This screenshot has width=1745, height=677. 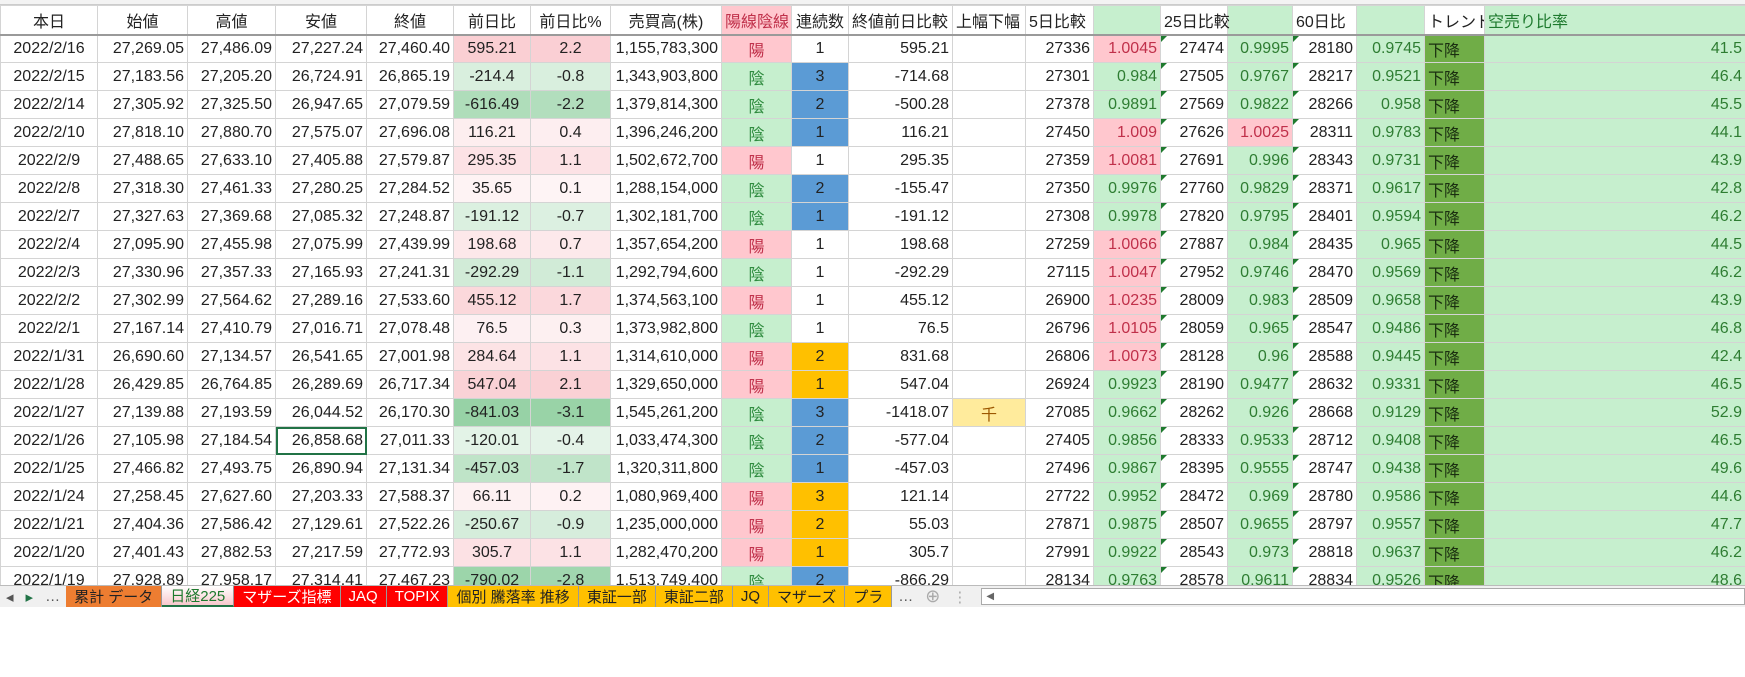 What do you see at coordinates (900, 412) in the screenshot?
I see `cell: -1418.07` at bounding box center [900, 412].